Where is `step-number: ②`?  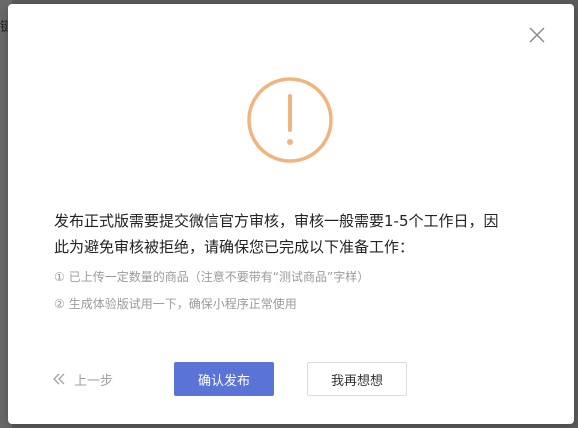 step-number: ② is located at coordinates (59, 304).